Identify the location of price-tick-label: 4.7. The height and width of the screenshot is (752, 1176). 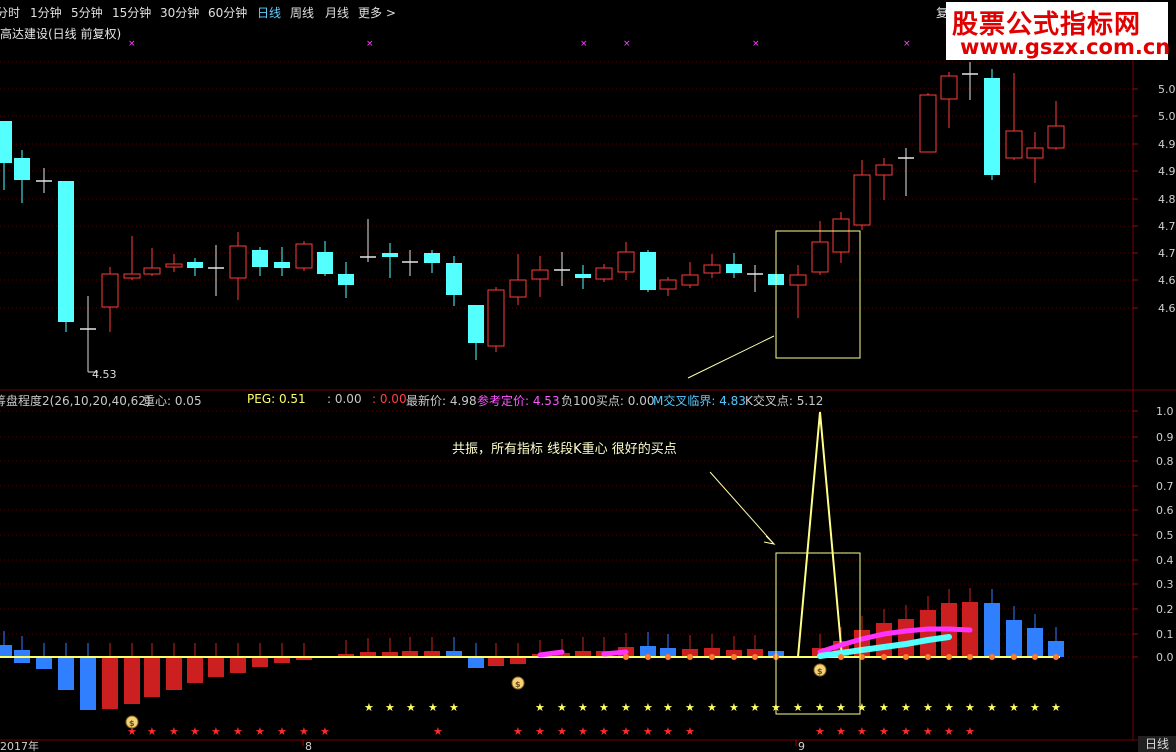
(1167, 253).